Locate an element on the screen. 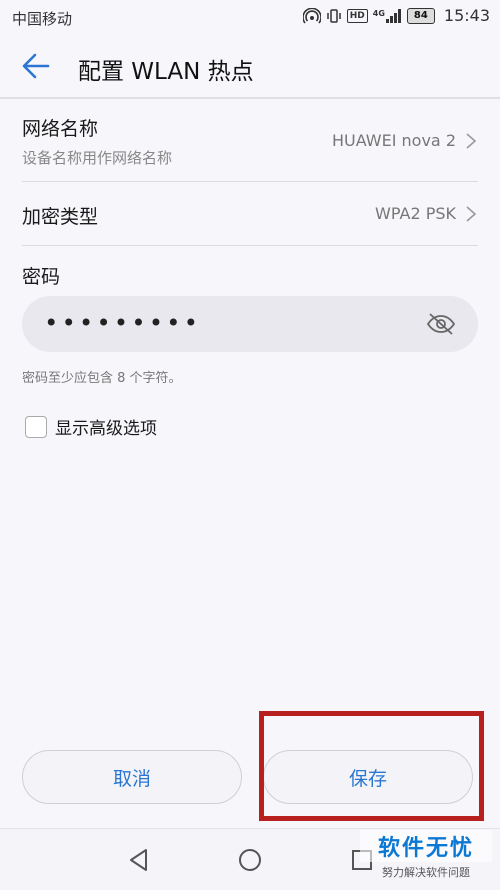 The image size is (500, 890). circle-home-icon is located at coordinates (250, 860).